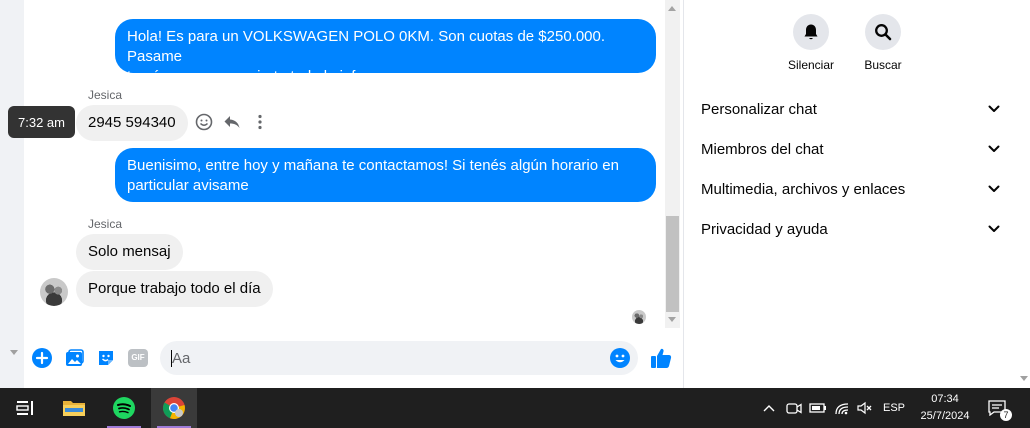  What do you see at coordinates (945, 399) in the screenshot?
I see `clock-time: 07:34` at bounding box center [945, 399].